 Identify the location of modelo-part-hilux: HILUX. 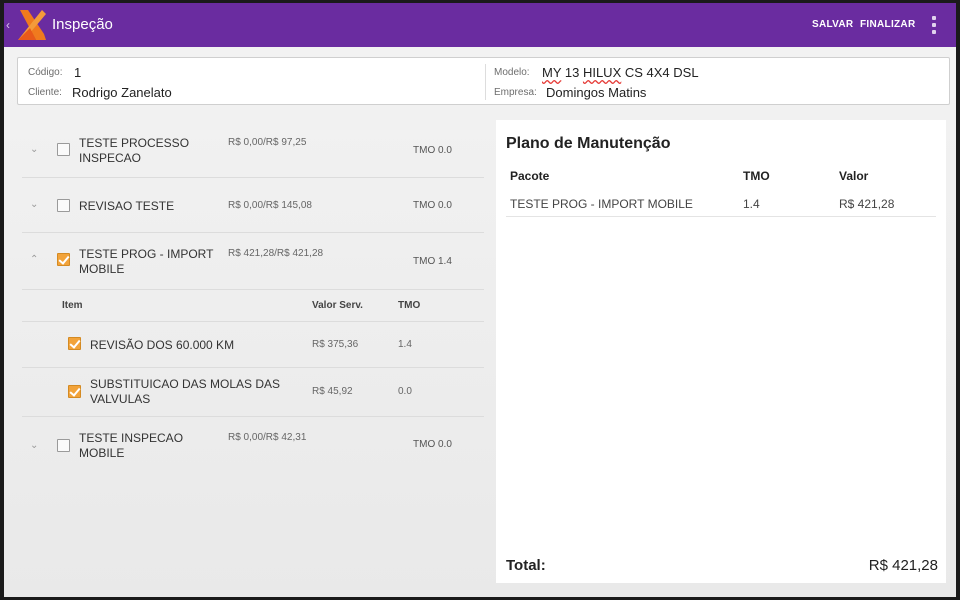
(602, 72).